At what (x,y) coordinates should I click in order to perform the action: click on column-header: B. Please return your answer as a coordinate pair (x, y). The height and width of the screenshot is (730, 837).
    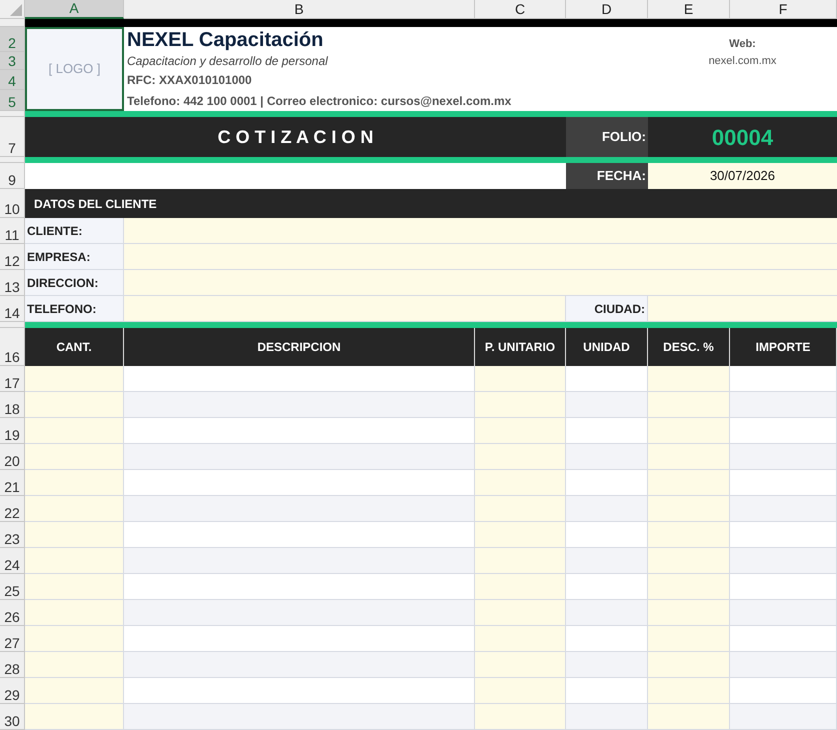
    Looking at the image, I should click on (299, 9).